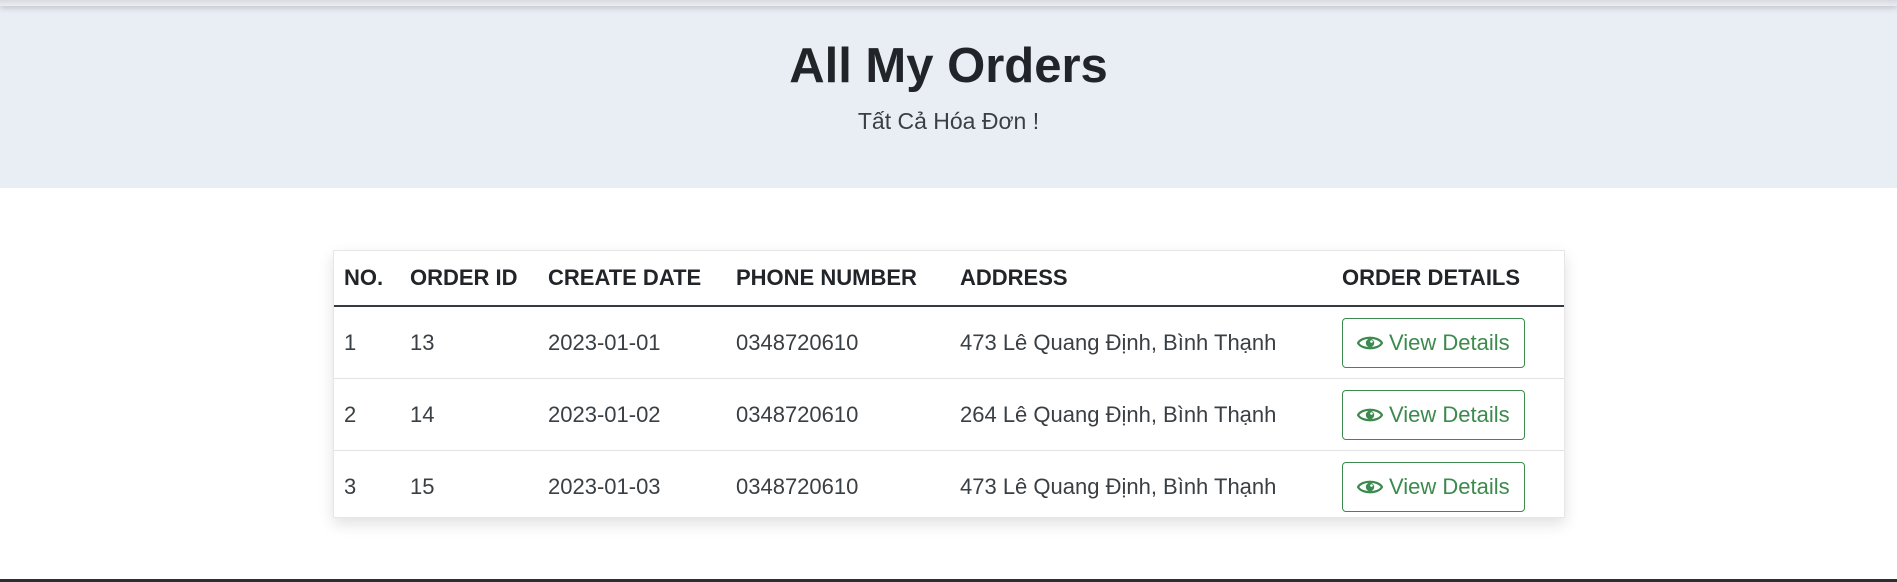 Image resolution: width=1897 pixels, height=582 pixels. Describe the element at coordinates (948, 66) in the screenshot. I see `page-title: All My Orders` at that location.